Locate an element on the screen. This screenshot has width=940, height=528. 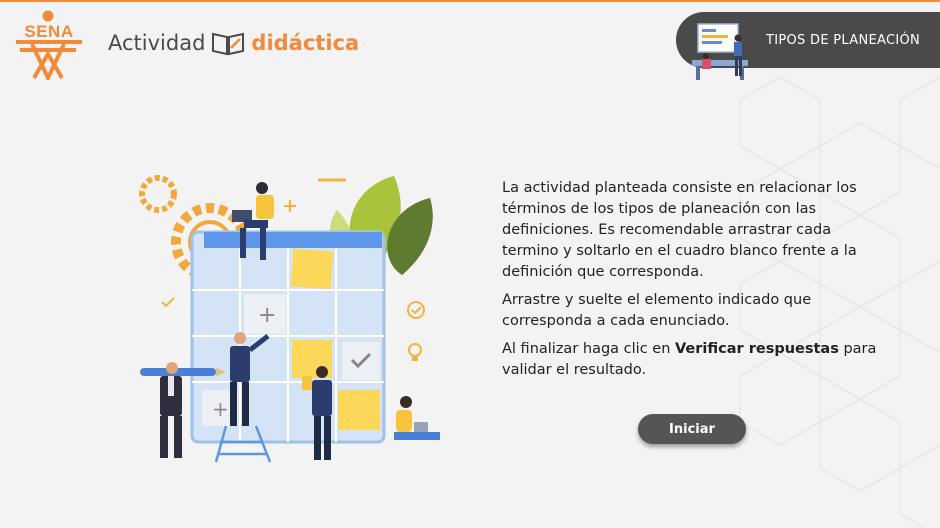
sena-logo: SENA is located at coordinates (49, 45).